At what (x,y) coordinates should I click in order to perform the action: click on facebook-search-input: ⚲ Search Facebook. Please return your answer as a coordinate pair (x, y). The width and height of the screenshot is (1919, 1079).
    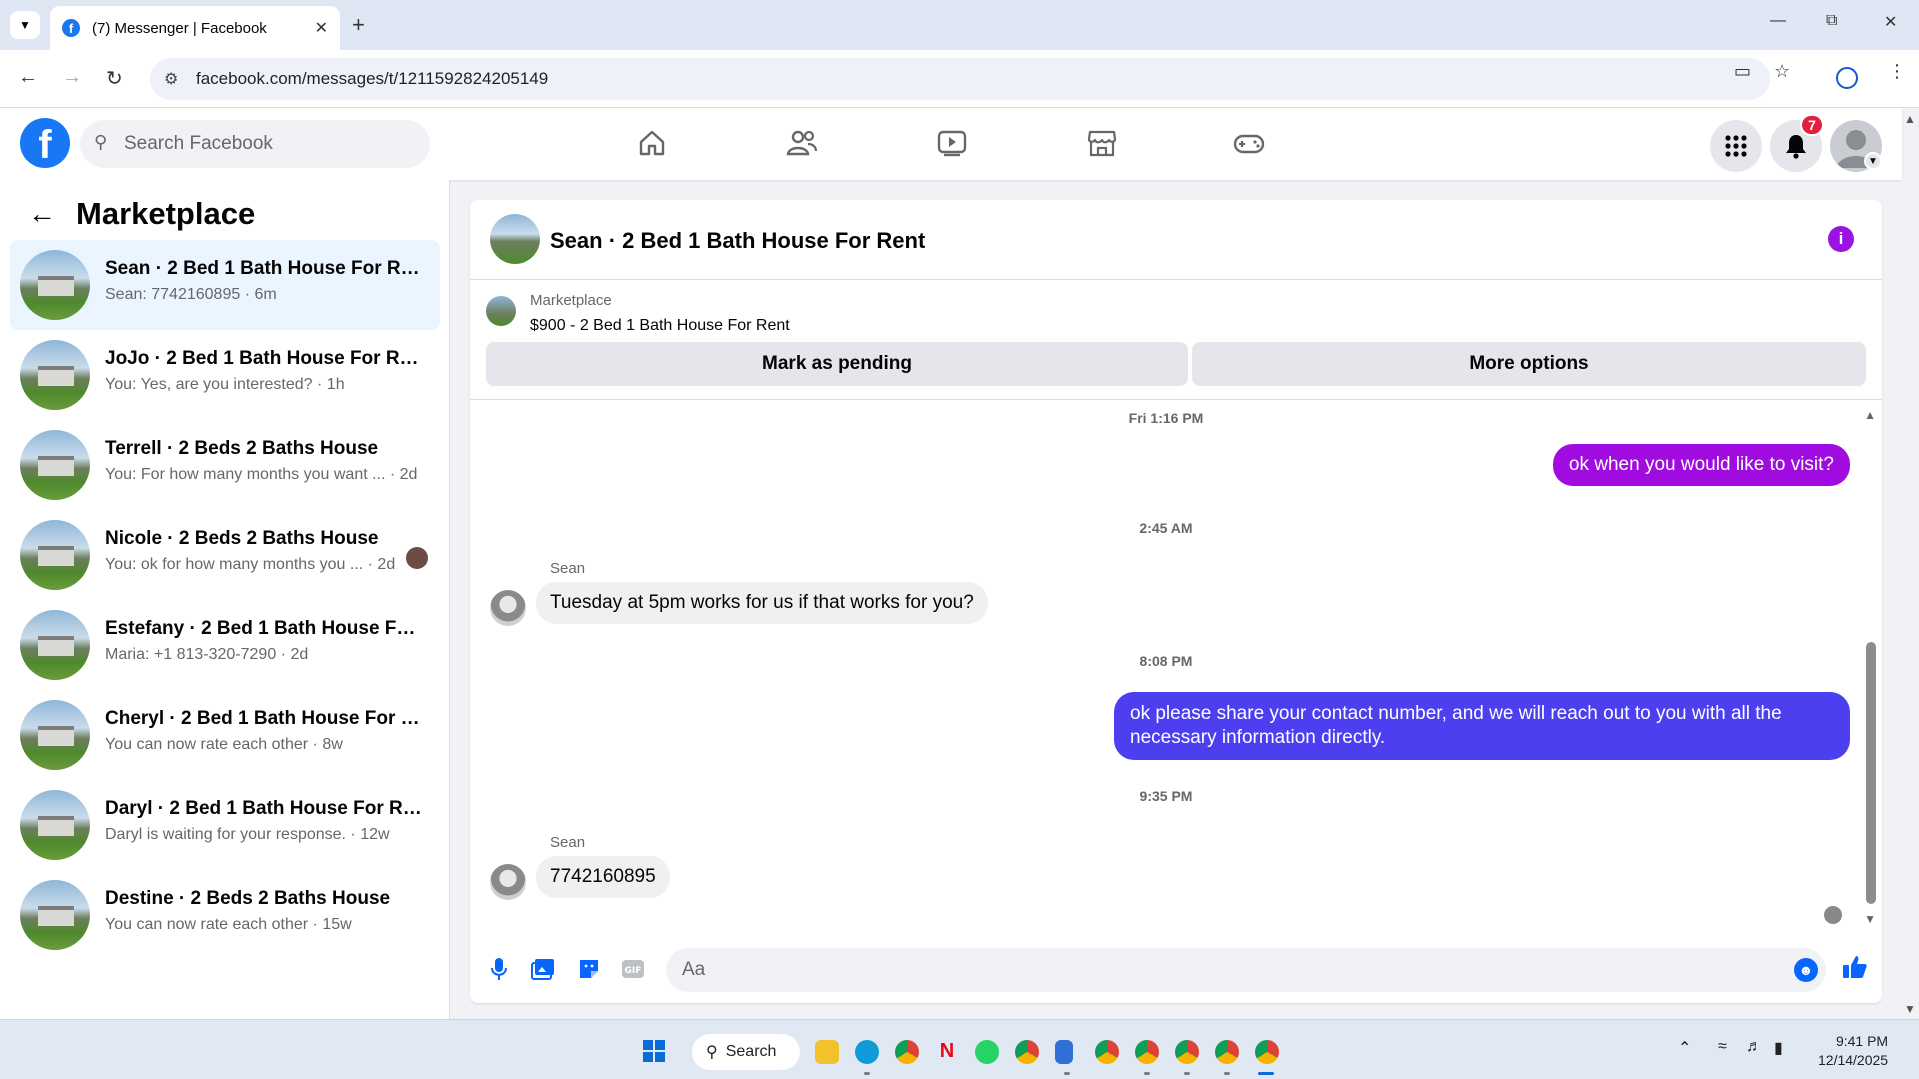
    Looking at the image, I should click on (255, 144).